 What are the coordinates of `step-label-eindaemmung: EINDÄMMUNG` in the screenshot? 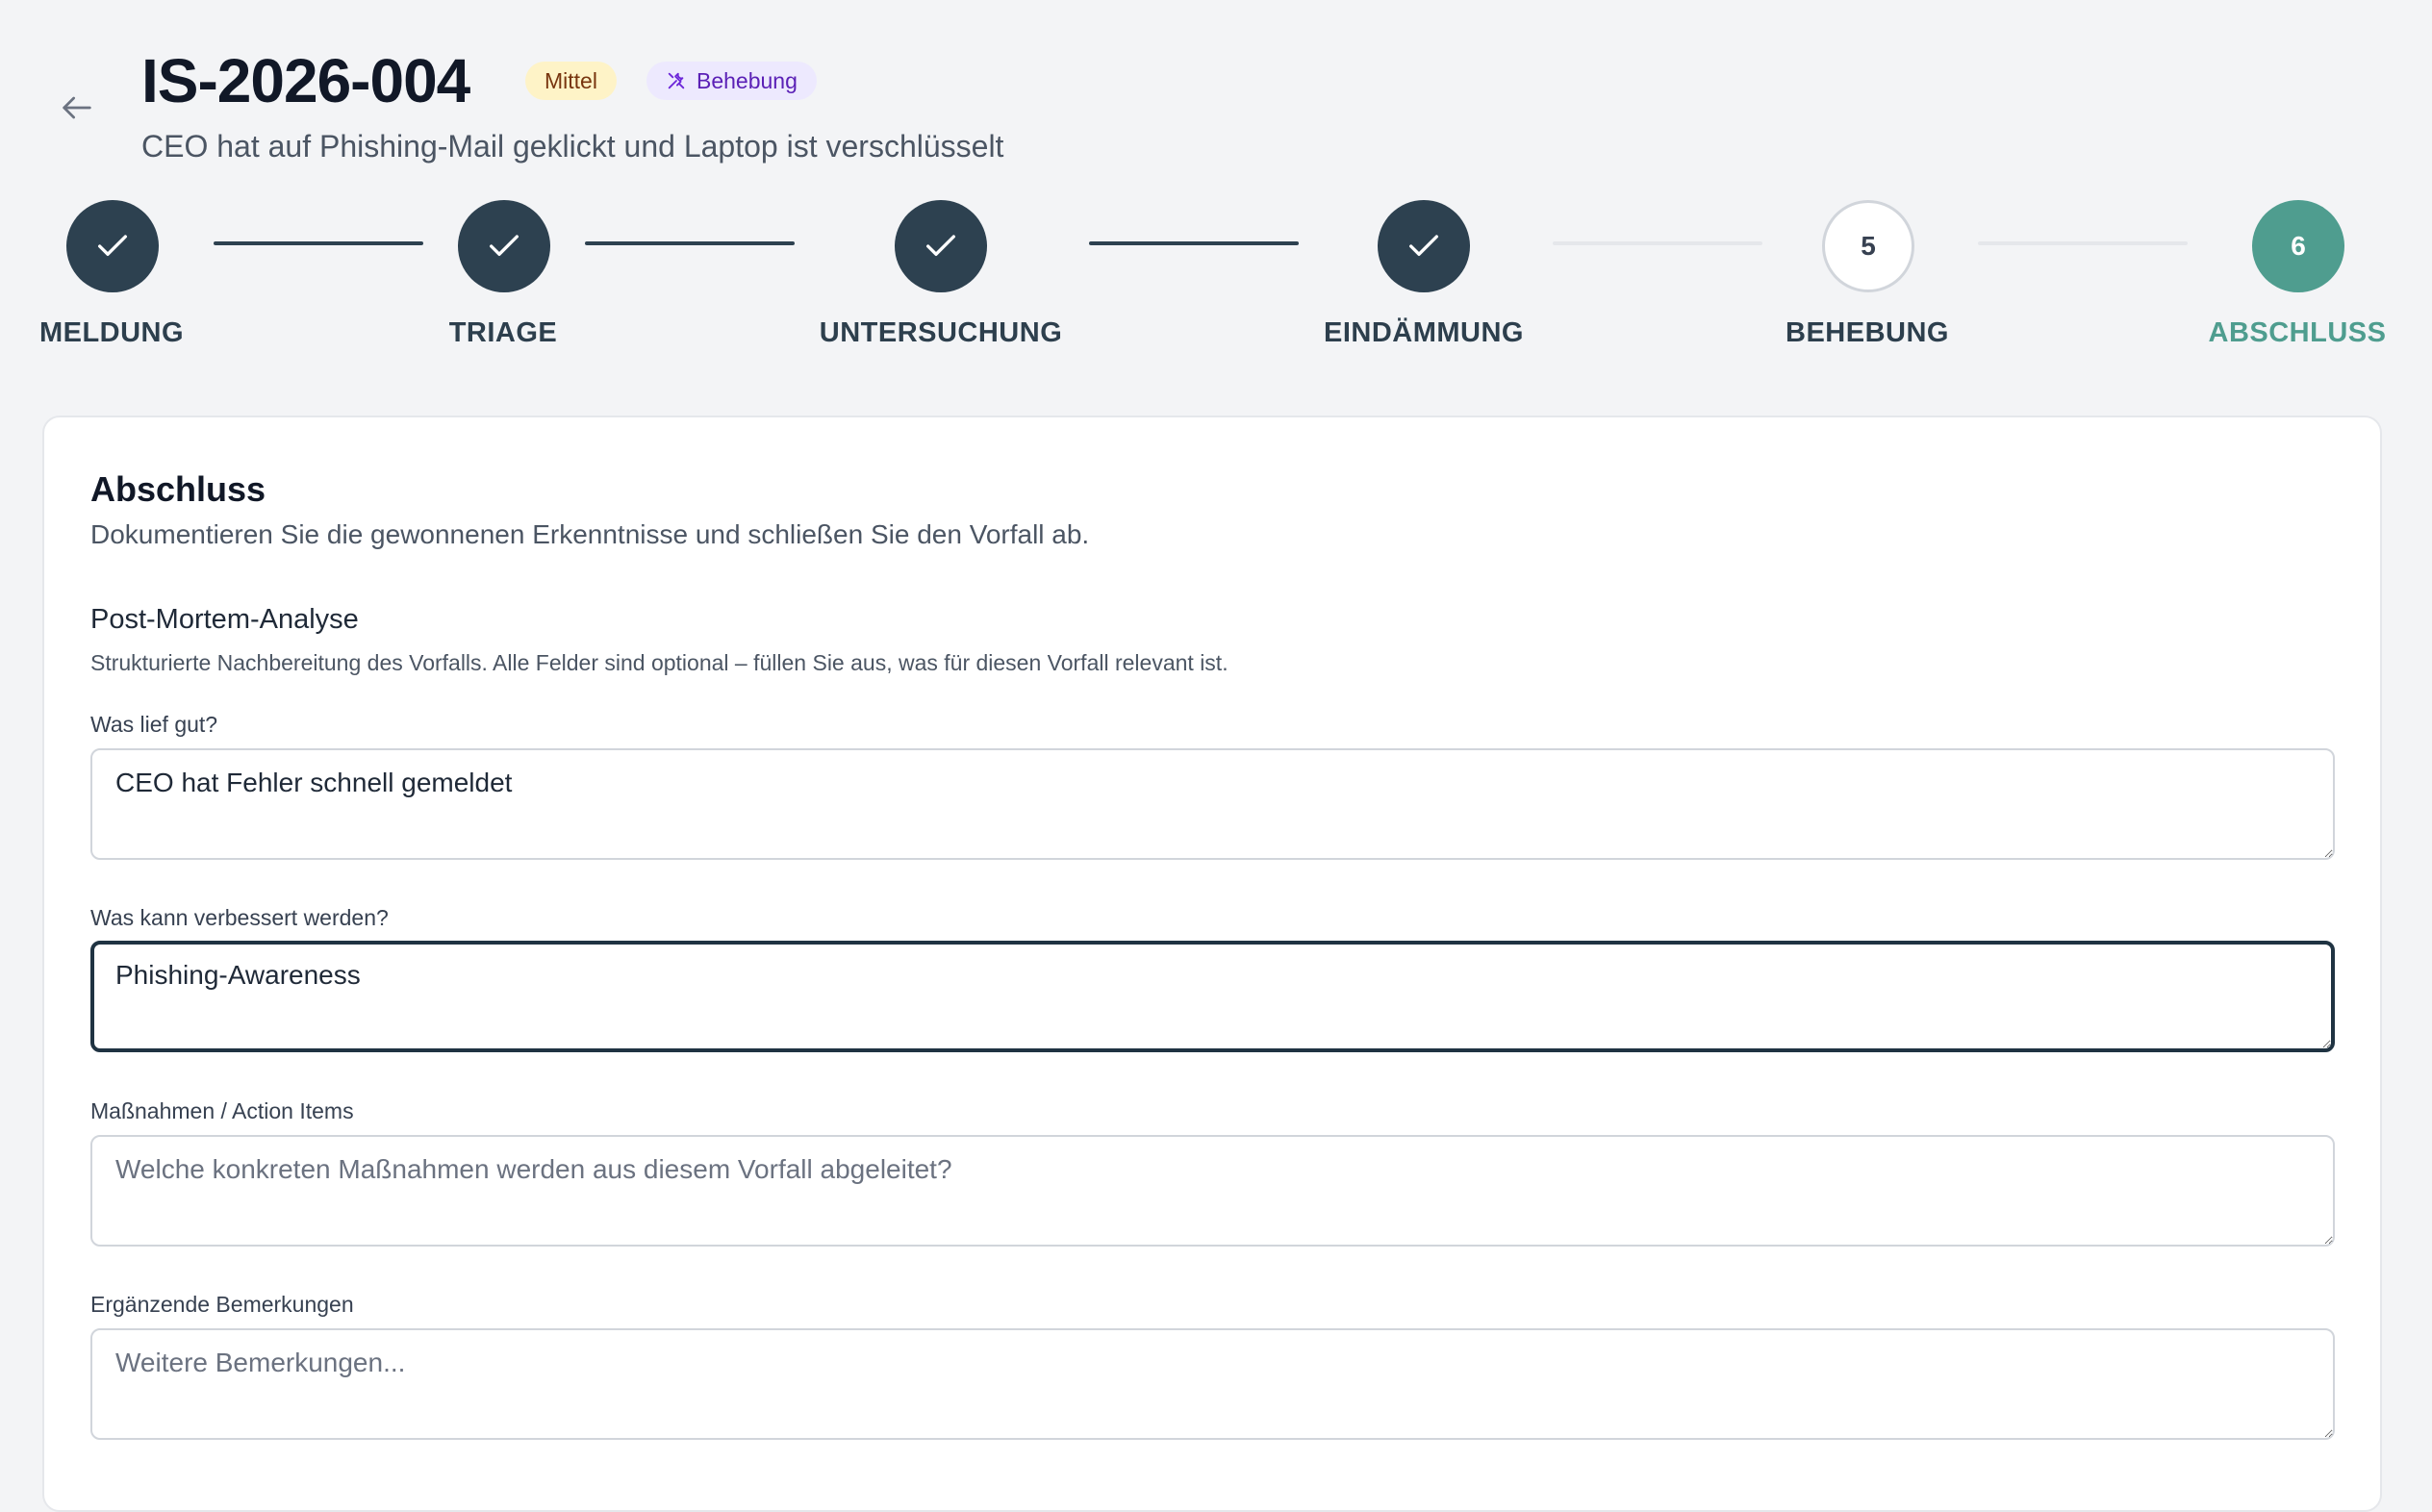 It's located at (1424, 333).